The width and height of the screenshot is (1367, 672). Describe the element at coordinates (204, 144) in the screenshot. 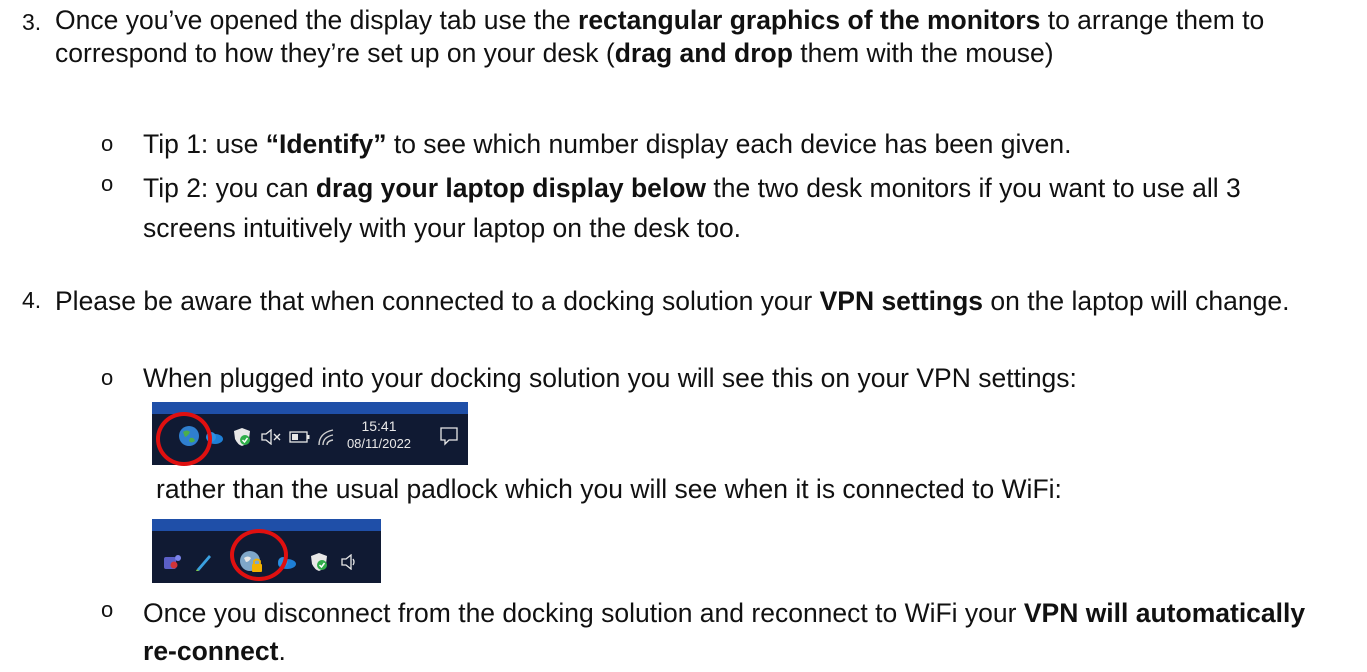

I see `tip-1-text-a: Tip 1: use` at that location.